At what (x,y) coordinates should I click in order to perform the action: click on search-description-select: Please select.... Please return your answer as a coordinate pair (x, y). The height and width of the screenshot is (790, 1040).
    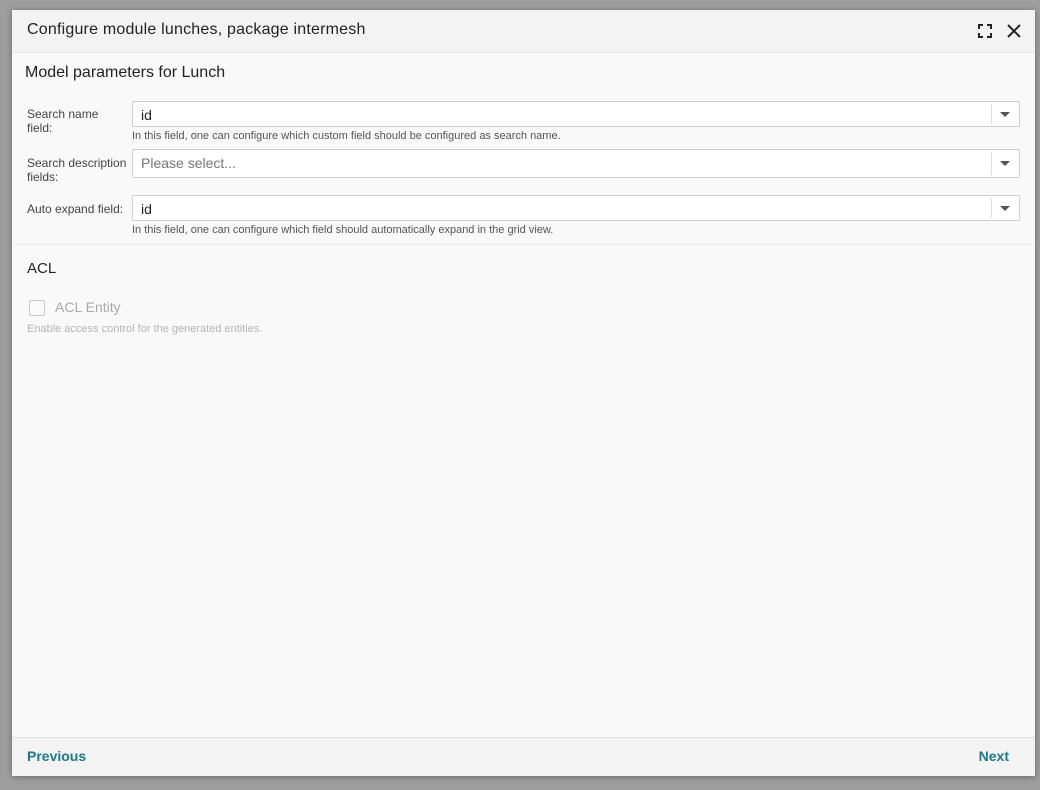
    Looking at the image, I should click on (576, 163).